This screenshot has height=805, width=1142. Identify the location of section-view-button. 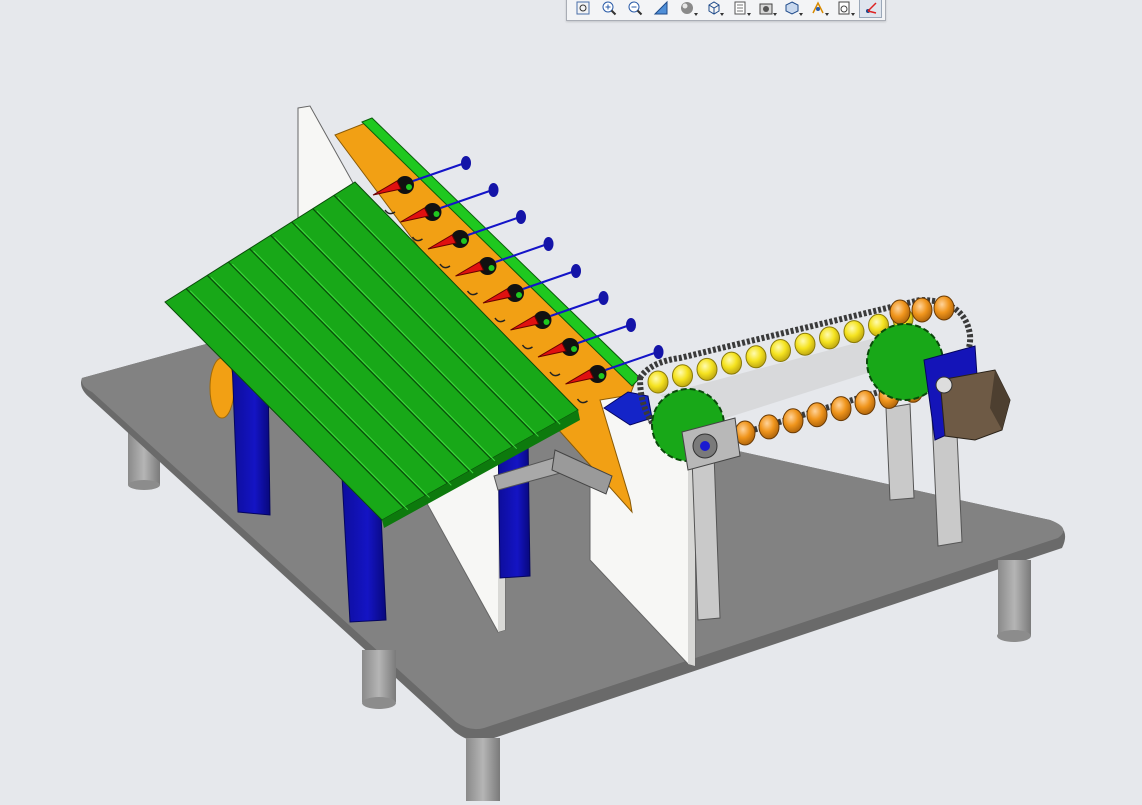
(661, 9).